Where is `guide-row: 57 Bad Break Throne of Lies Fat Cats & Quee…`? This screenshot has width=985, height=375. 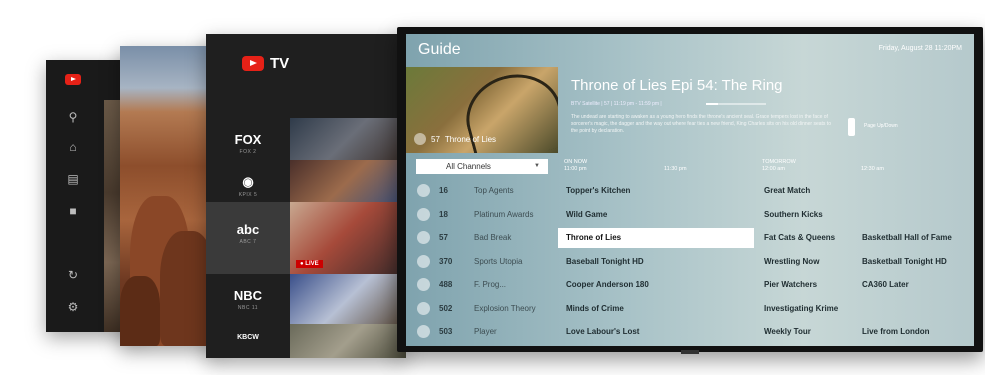
guide-row: 57 Bad Break Throne of Lies Fat Cats & Quee… is located at coordinates (690, 238).